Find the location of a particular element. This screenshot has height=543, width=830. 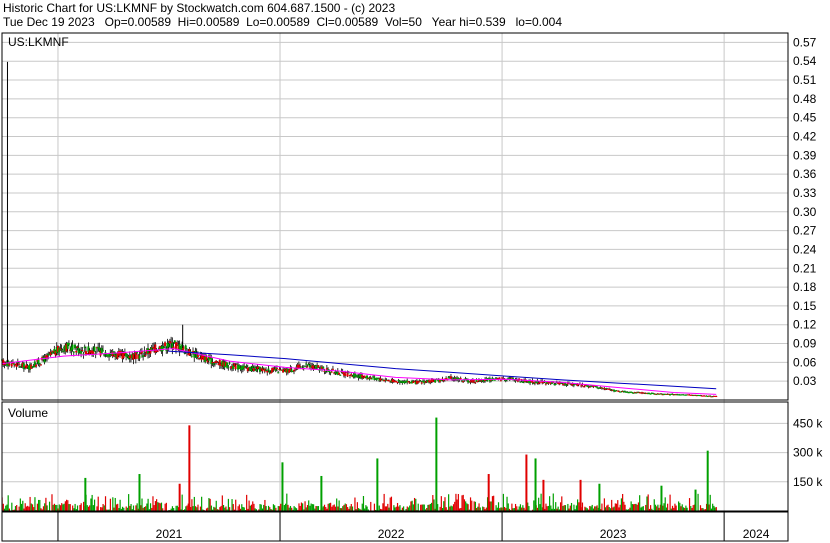

price-tick-label: 0.18 is located at coordinates (805, 287).